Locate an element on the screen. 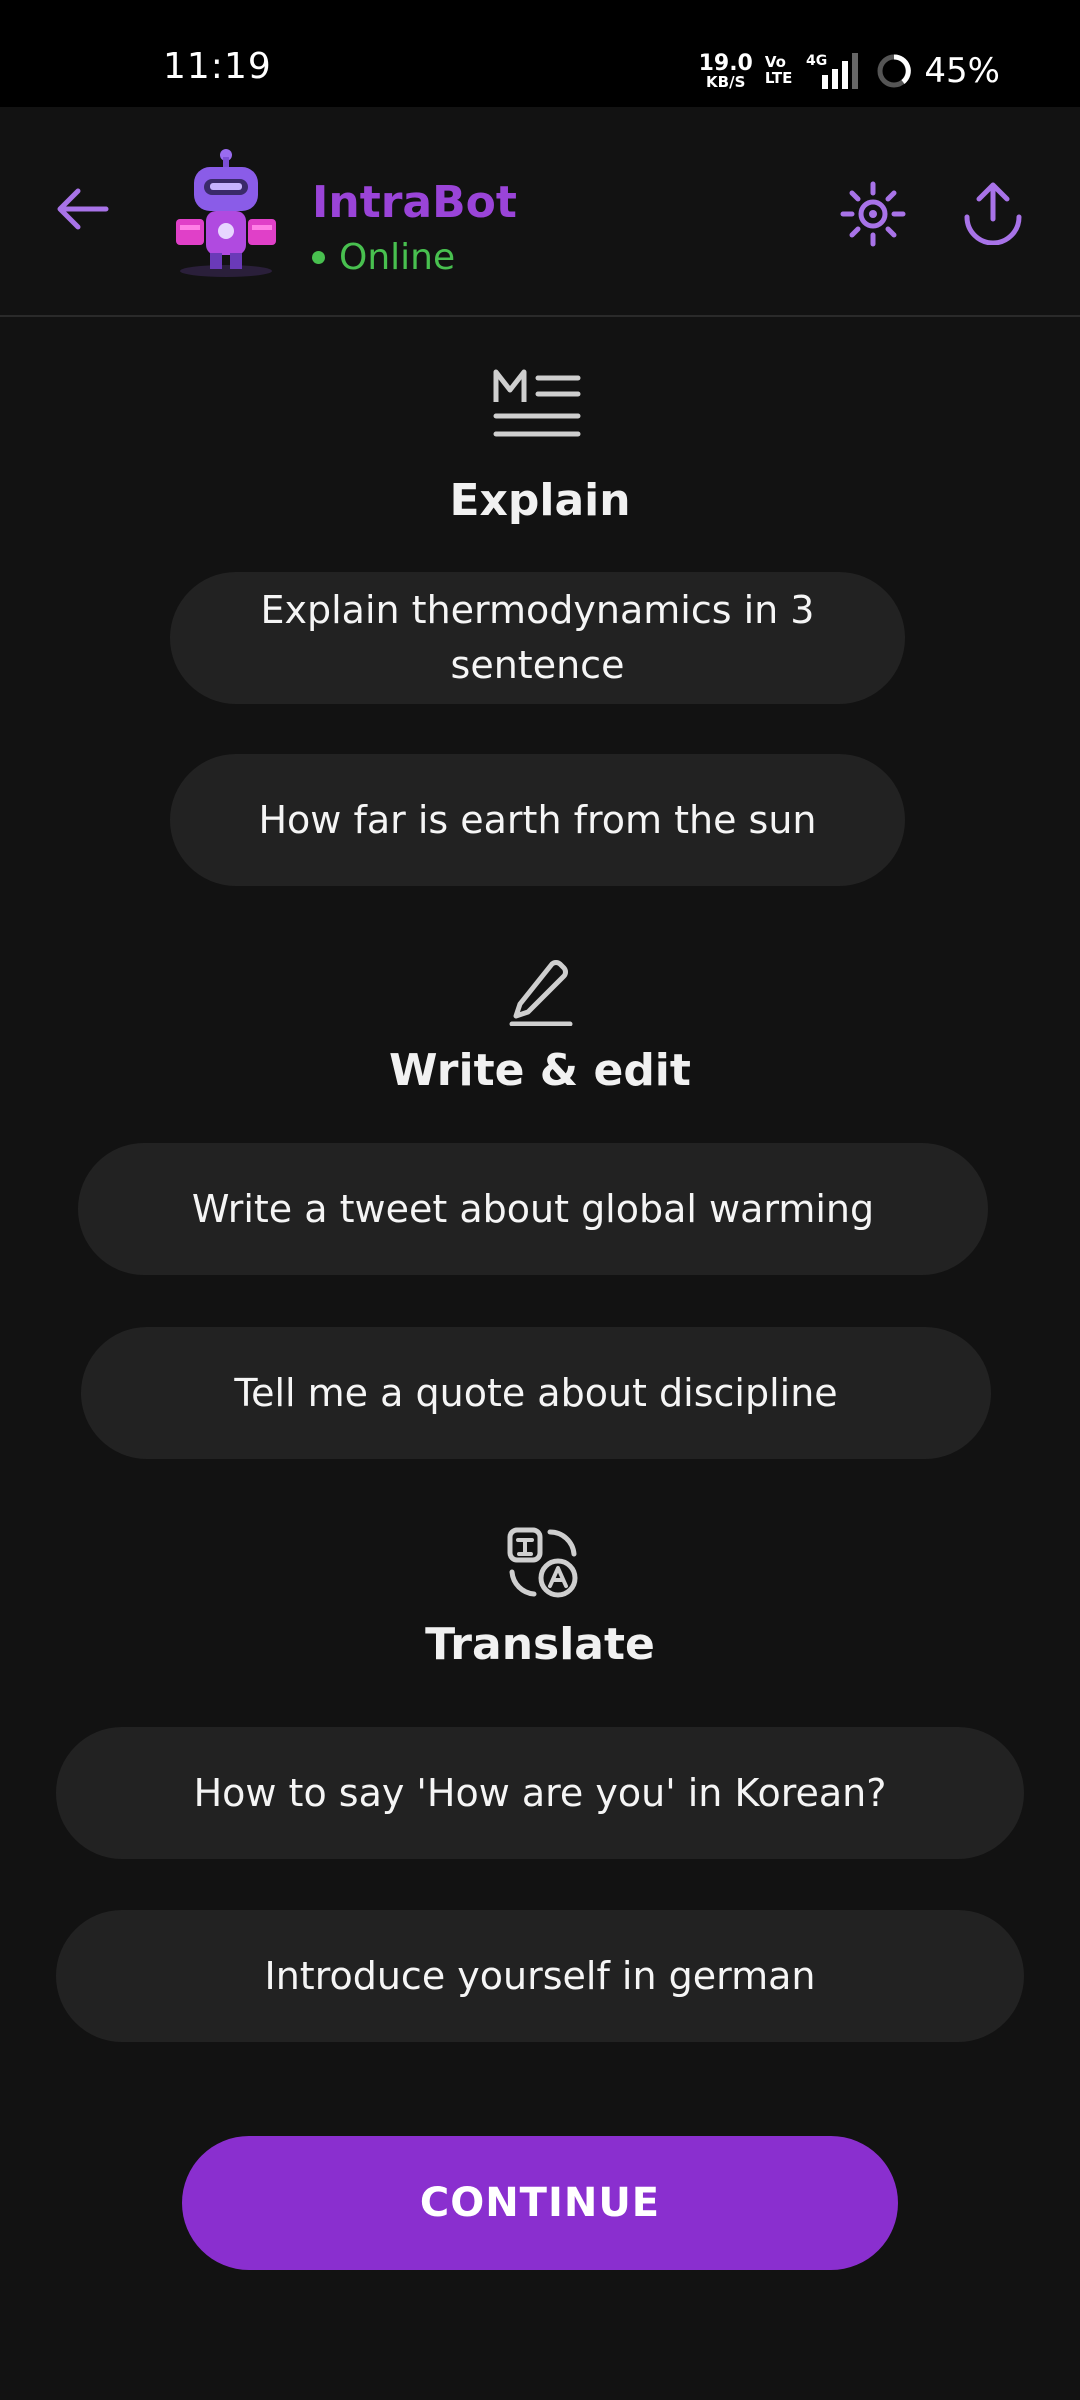  battery-percent: 45% is located at coordinates (962, 71).